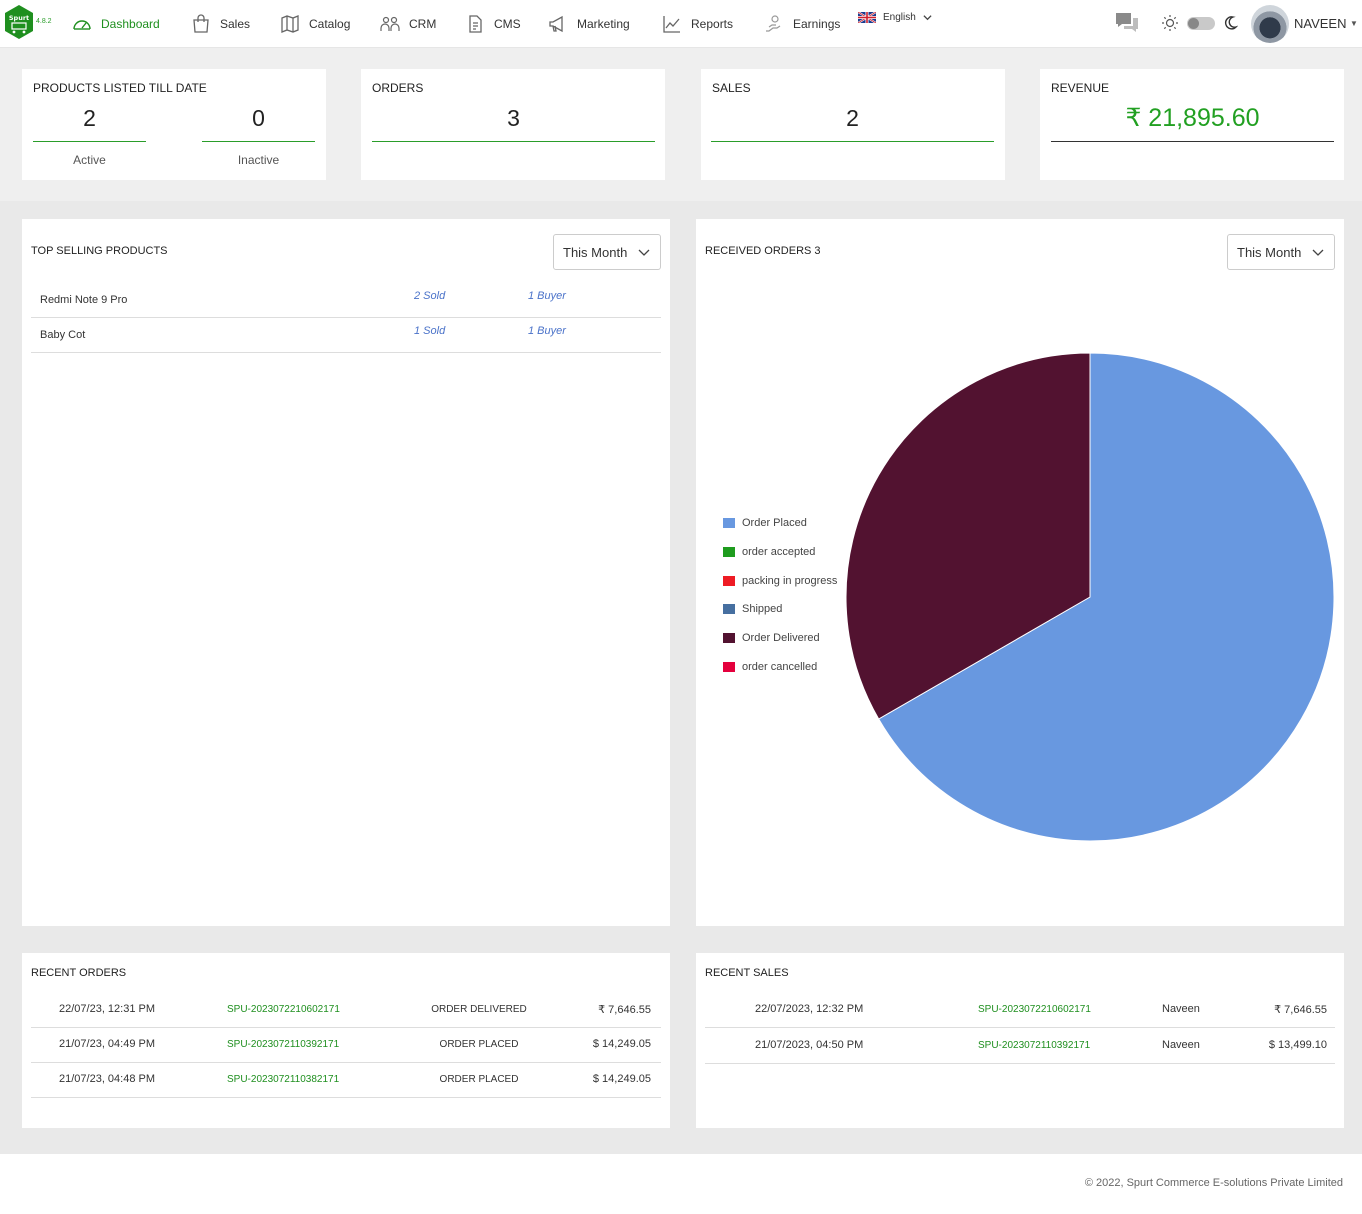 This screenshot has width=1362, height=1214. I want to click on active-products-count: 2, so click(89, 118).